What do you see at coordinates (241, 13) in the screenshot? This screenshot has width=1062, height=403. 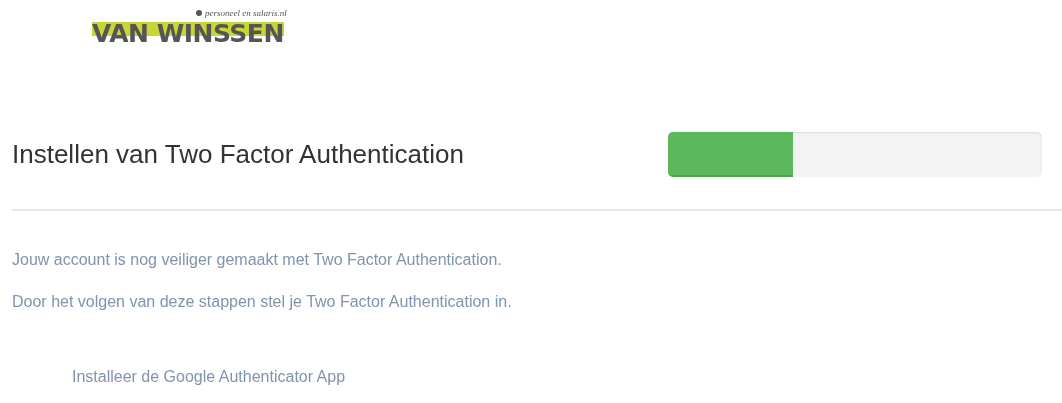 I see `logo-tagline: personeel en salaris.nl` at bounding box center [241, 13].